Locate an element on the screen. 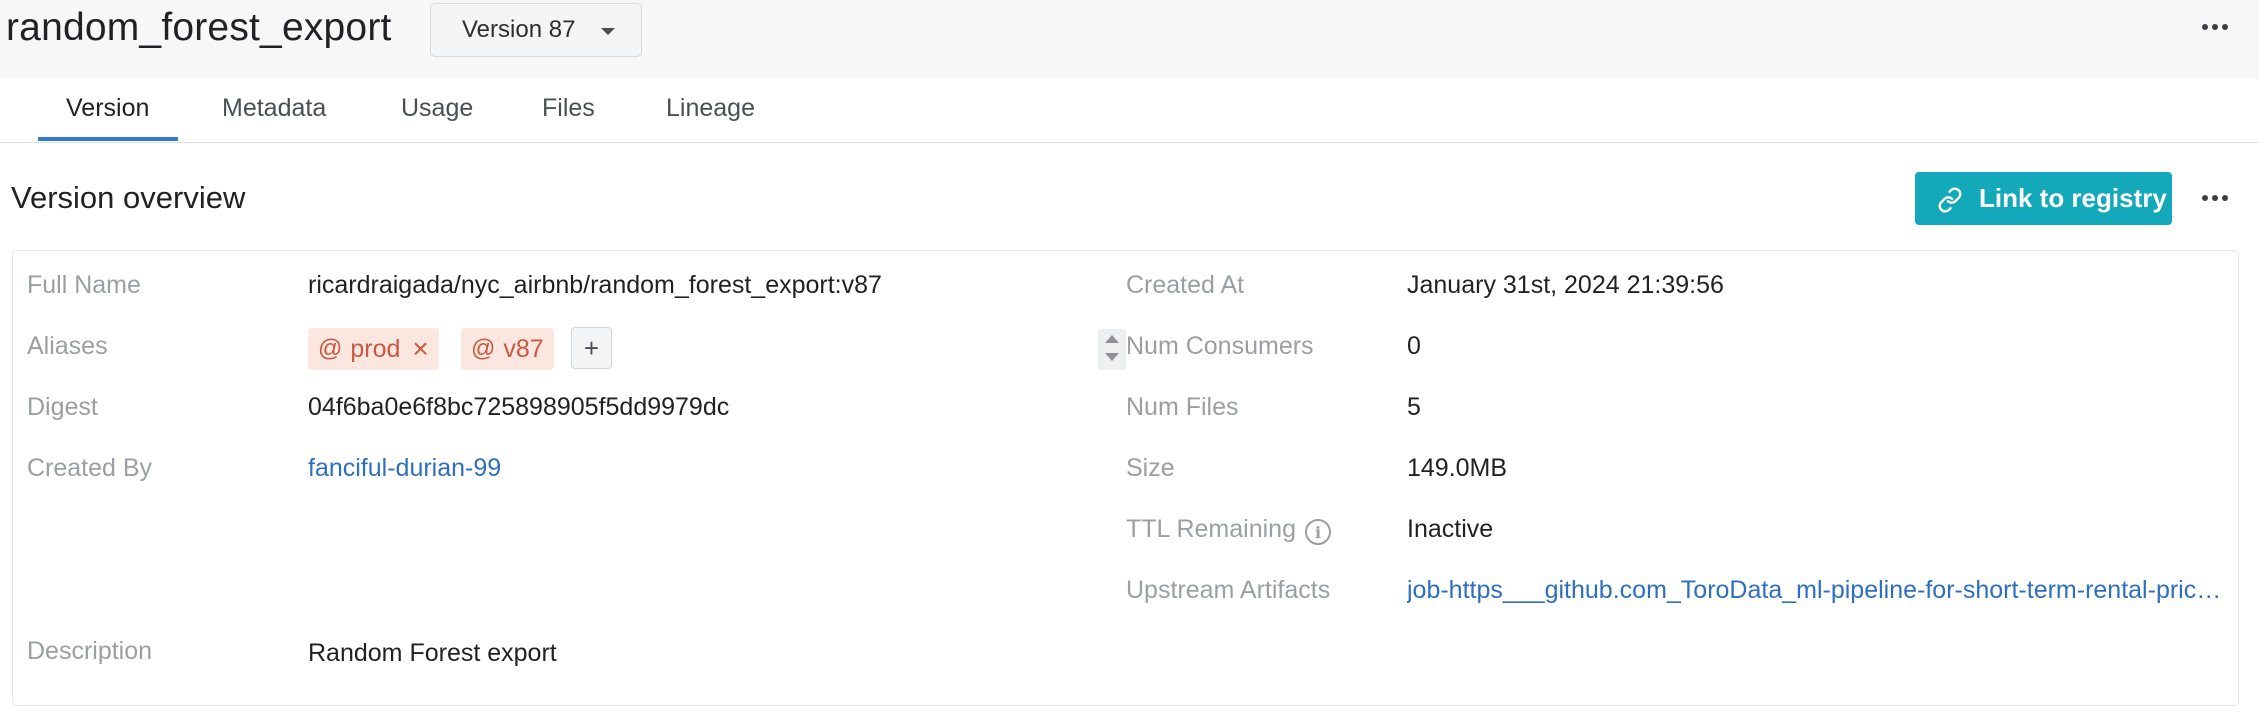 This screenshot has width=2259, height=714. tab-usage: Usage is located at coordinates (437, 117).